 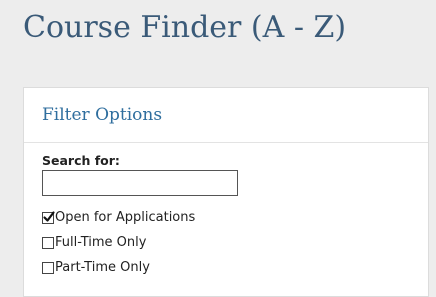 I want to click on option-part-time-only: Part-Time Only, so click(x=96, y=268).